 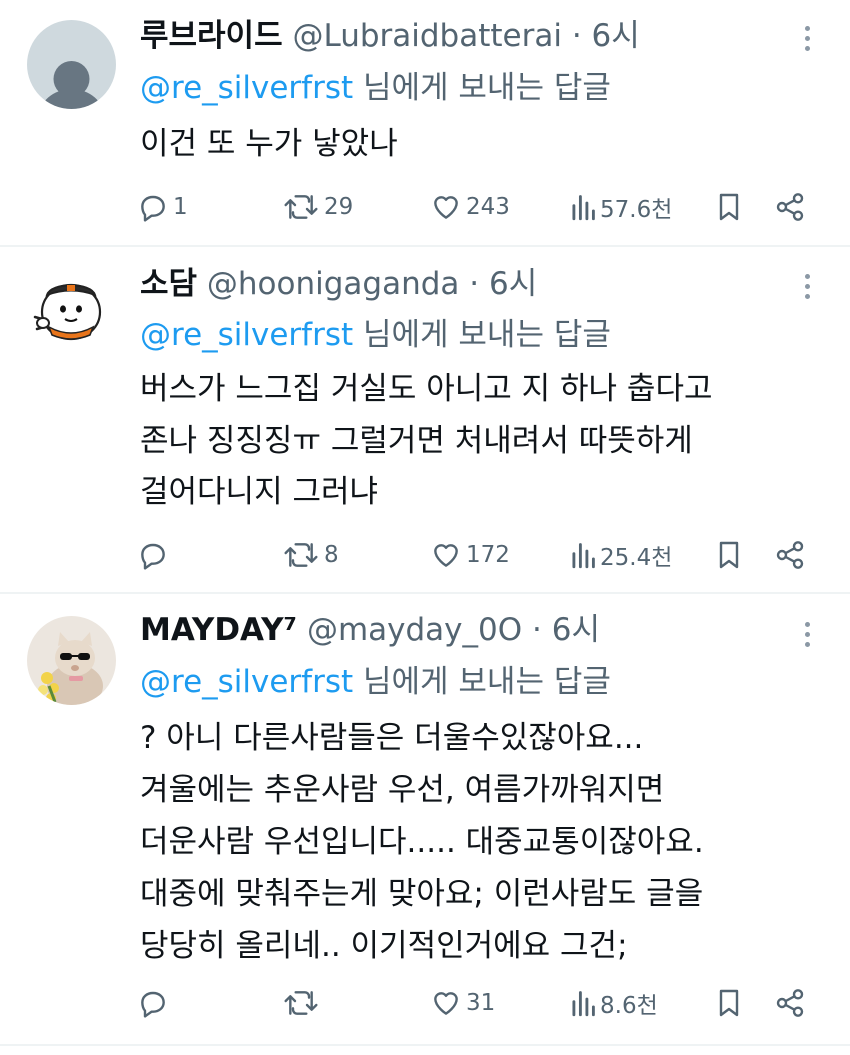 I want to click on like-count: 243, so click(x=488, y=207).